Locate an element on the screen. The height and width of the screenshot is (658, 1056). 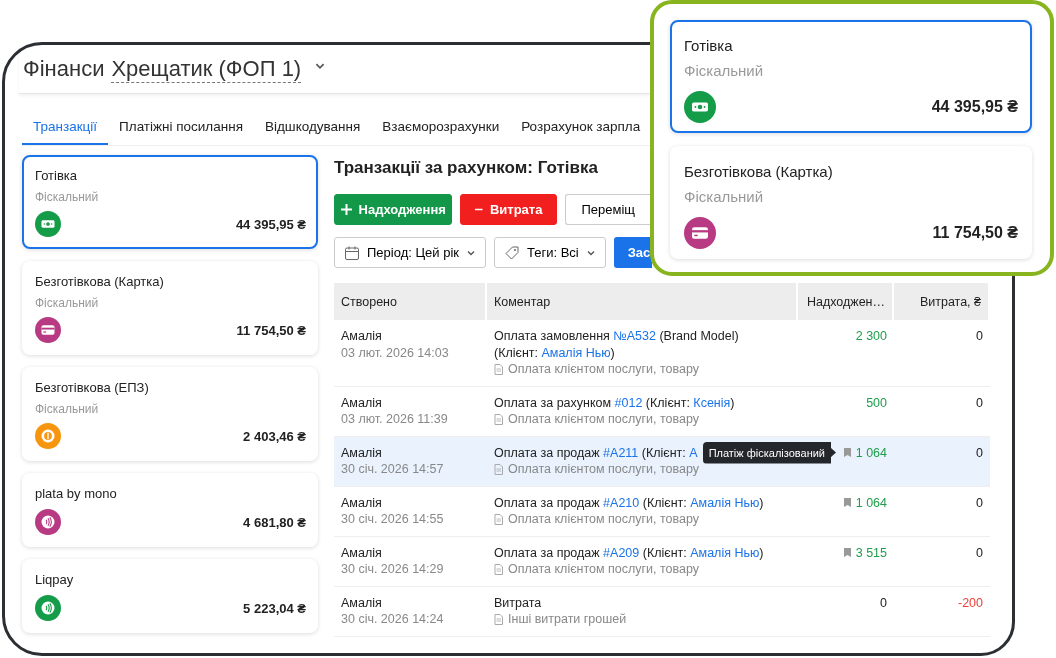
tab: Транзакції is located at coordinates (65, 127).